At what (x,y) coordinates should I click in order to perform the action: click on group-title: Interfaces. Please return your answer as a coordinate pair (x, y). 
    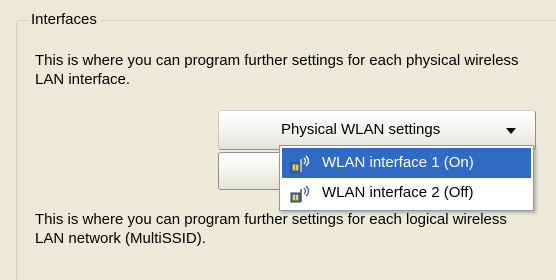
    Looking at the image, I should click on (64, 20).